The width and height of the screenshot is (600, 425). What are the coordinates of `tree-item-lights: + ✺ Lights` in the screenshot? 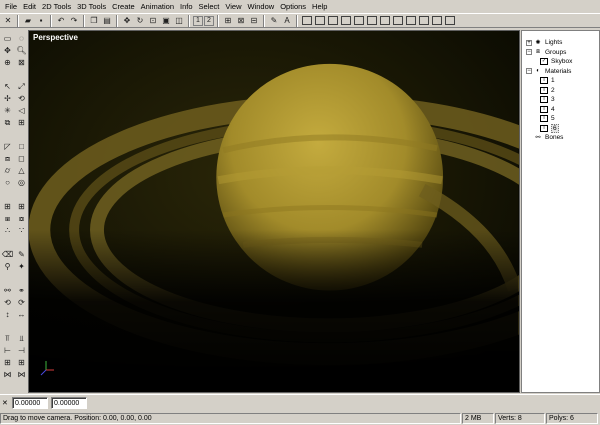 It's located at (562, 43).